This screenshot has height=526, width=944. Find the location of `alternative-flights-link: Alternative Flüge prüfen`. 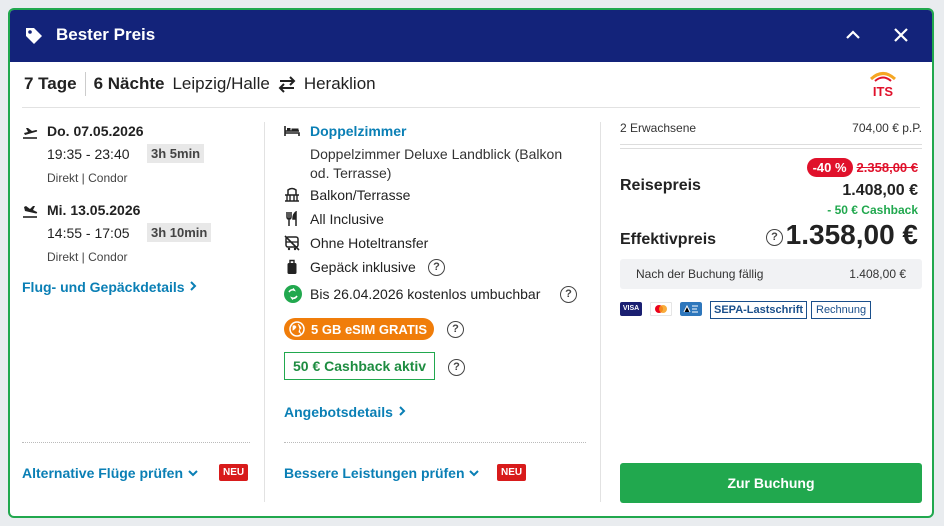

alternative-flights-link: Alternative Flüge prüfen is located at coordinates (110, 473).